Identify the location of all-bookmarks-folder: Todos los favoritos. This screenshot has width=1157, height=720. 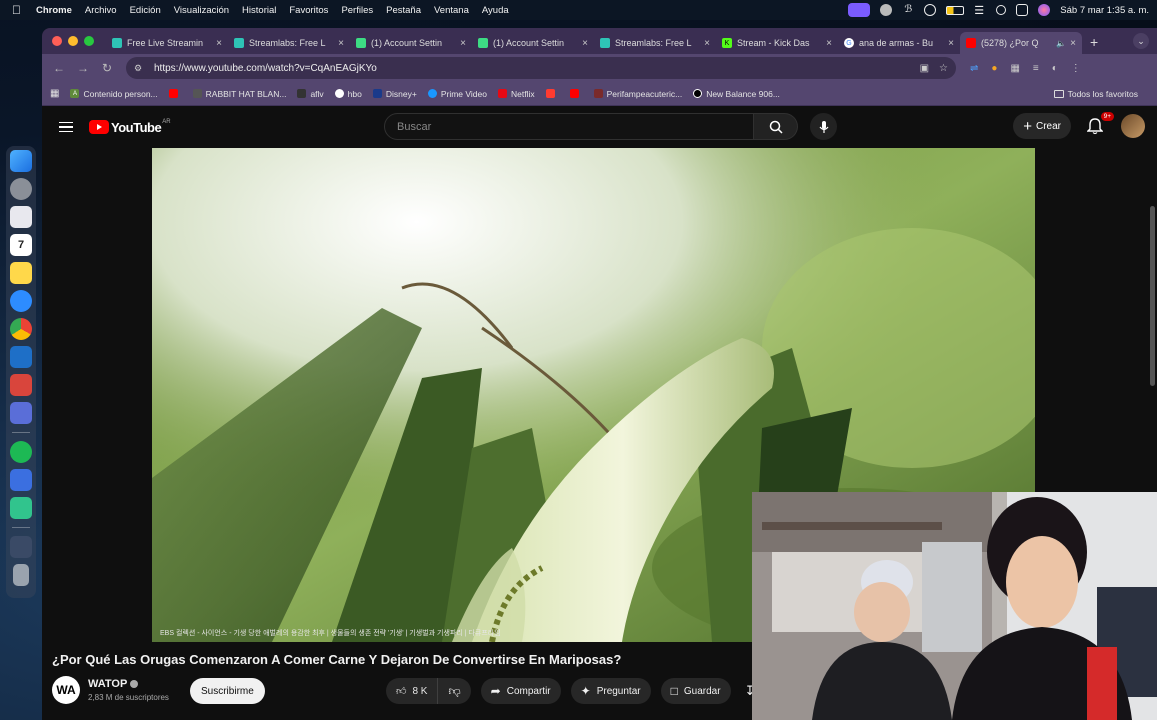
(1095, 94).